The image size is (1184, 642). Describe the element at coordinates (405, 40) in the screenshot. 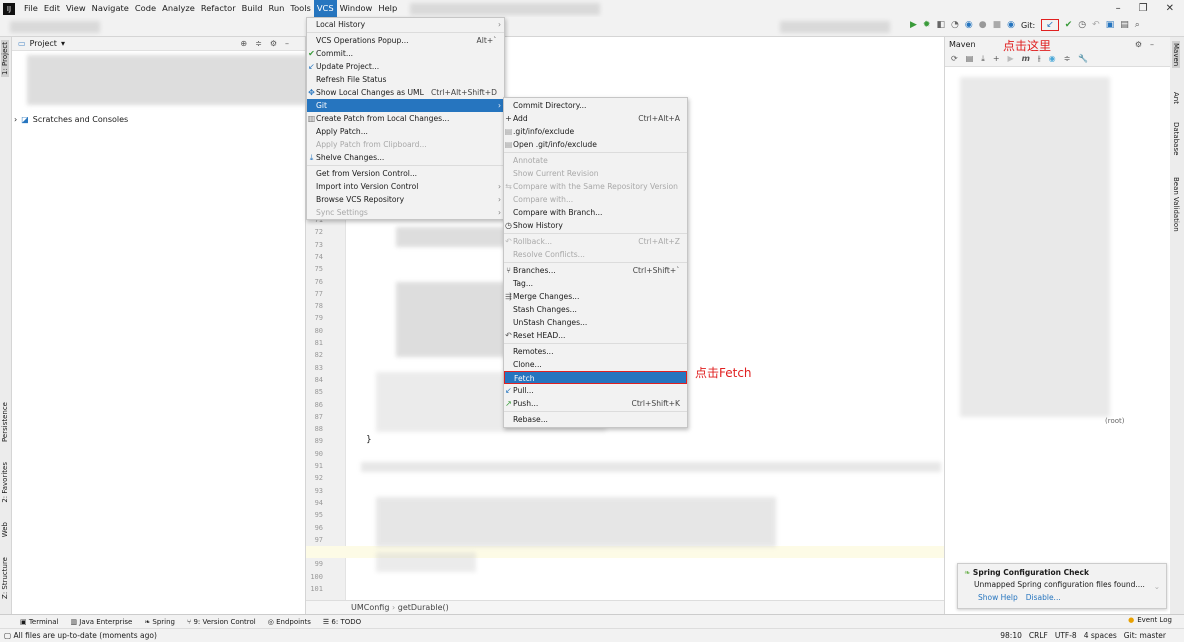

I see `vcs-item-vcs-operations-popup: VCS Operations Popup... Alt+`` at that location.